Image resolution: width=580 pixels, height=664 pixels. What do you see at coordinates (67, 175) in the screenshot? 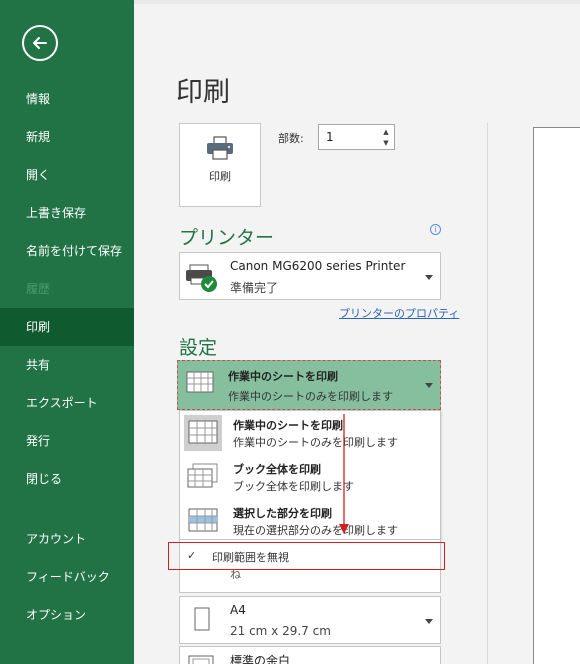
I see `nav-open: 開く` at bounding box center [67, 175].